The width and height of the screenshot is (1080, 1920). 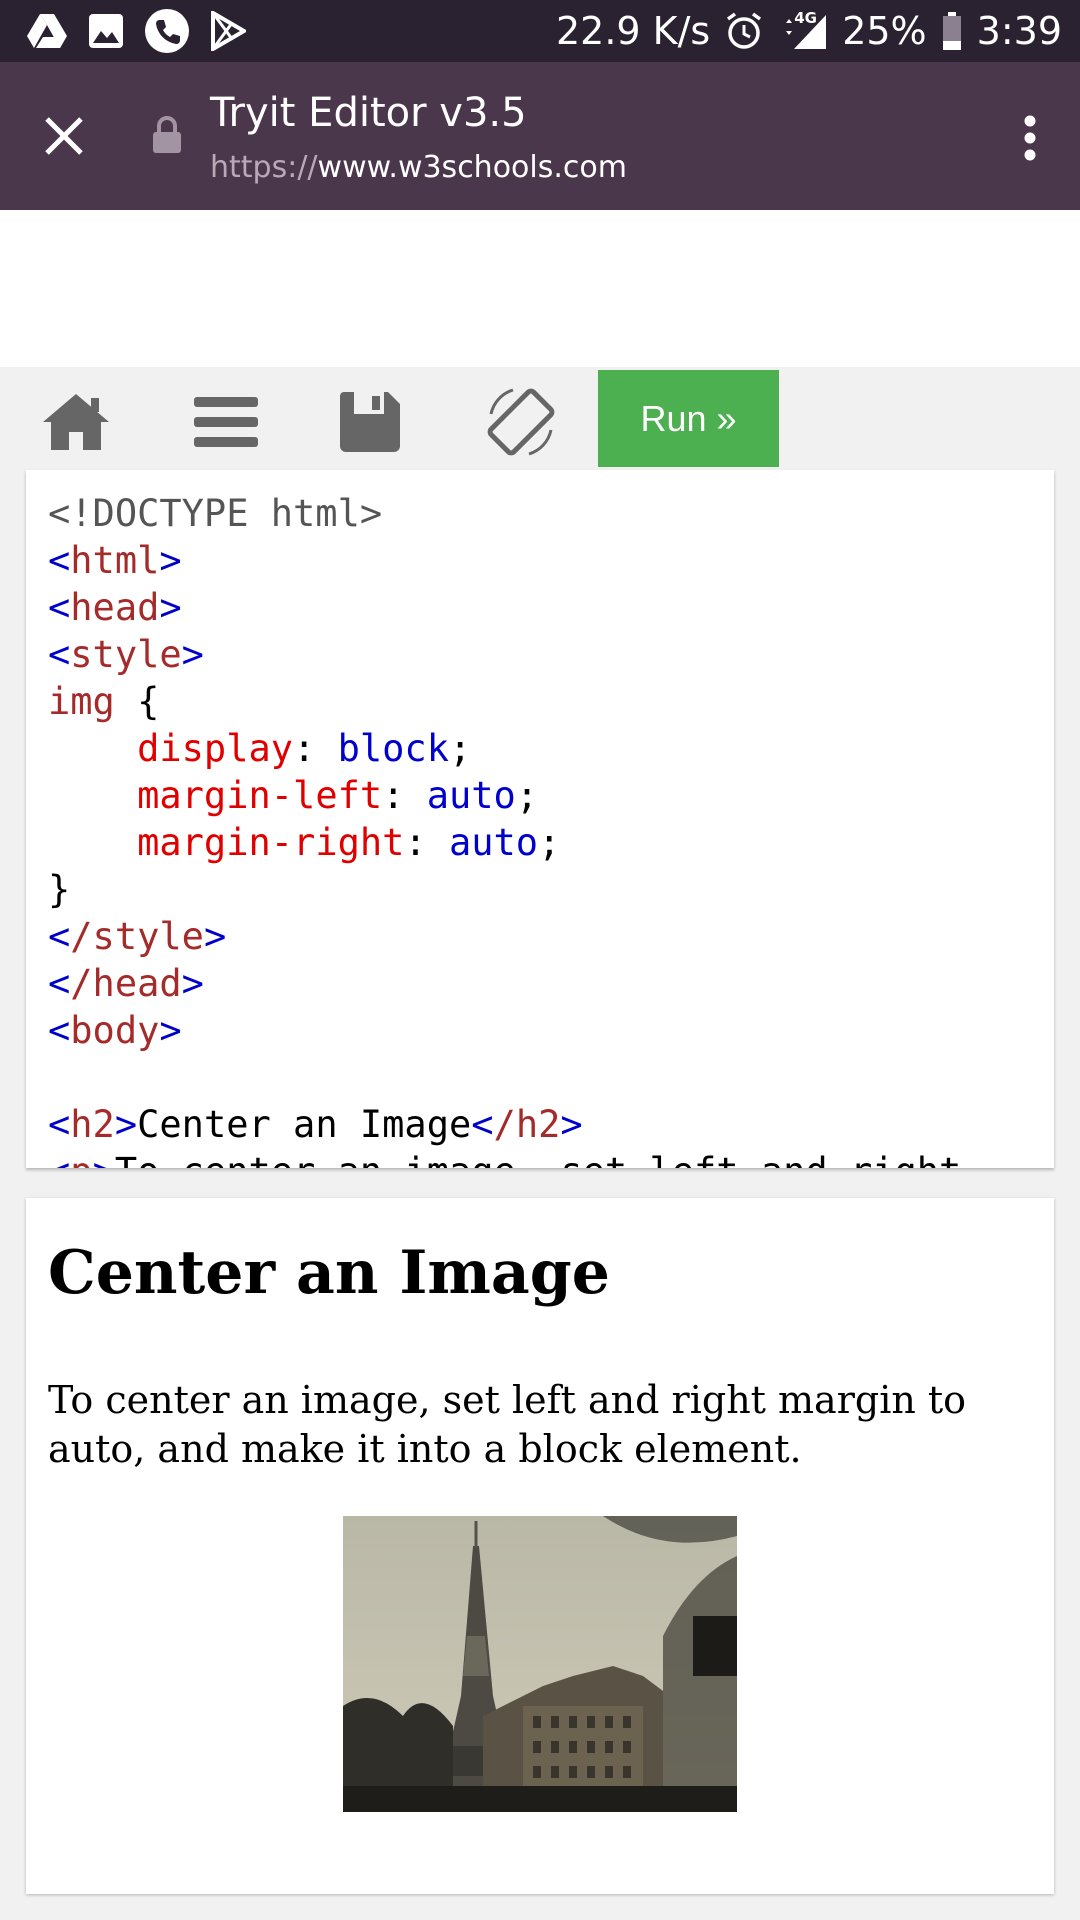 What do you see at coordinates (126, 983) in the screenshot?
I see `code-tag-head-close: /head` at bounding box center [126, 983].